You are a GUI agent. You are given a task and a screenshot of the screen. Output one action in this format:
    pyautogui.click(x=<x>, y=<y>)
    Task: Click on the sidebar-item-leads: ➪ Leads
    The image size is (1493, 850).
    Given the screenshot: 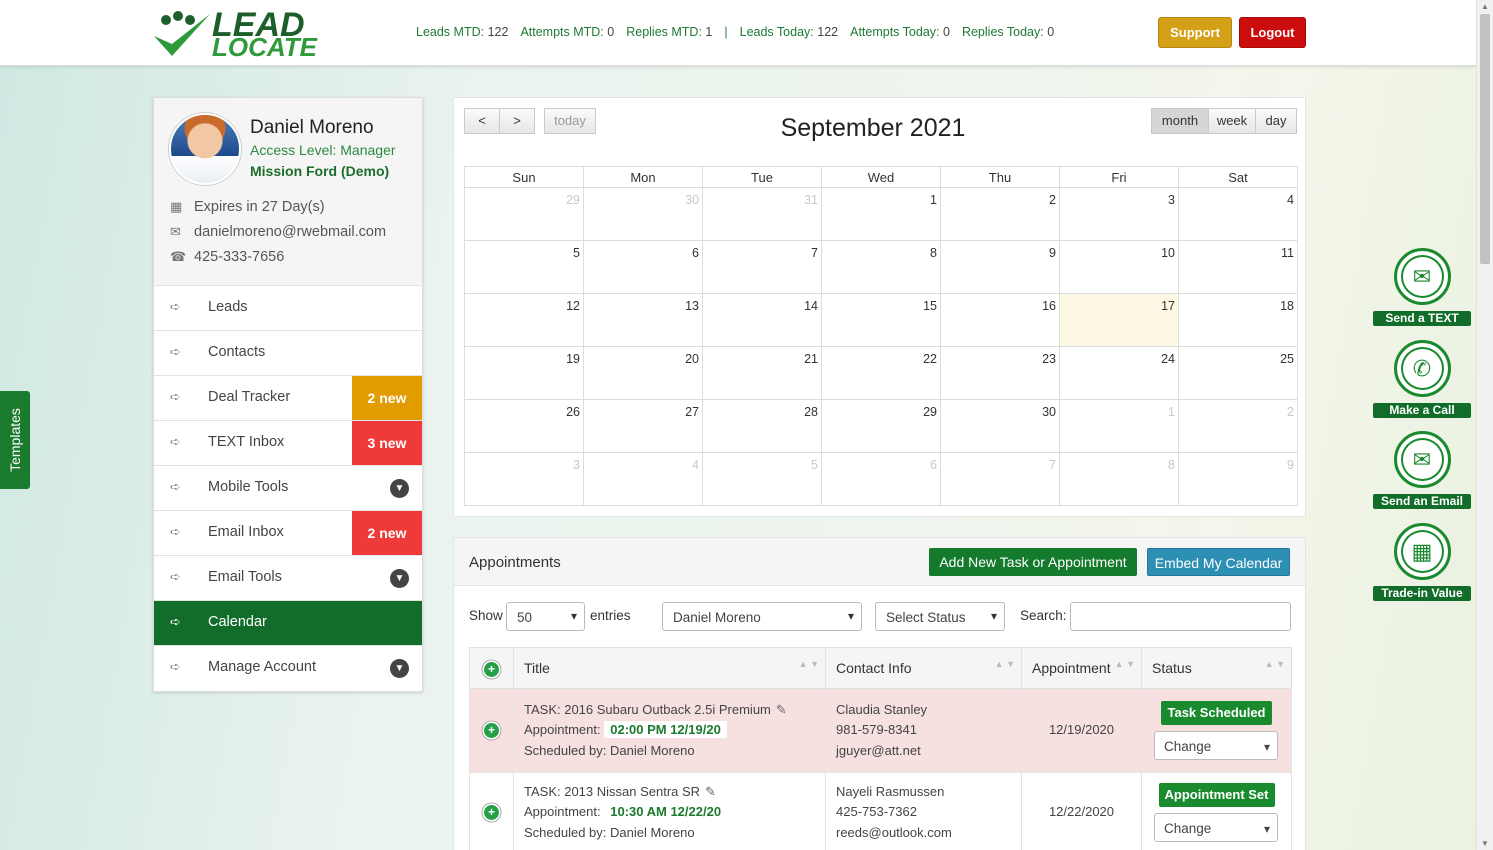 What is the action you would take?
    pyautogui.click(x=288, y=308)
    